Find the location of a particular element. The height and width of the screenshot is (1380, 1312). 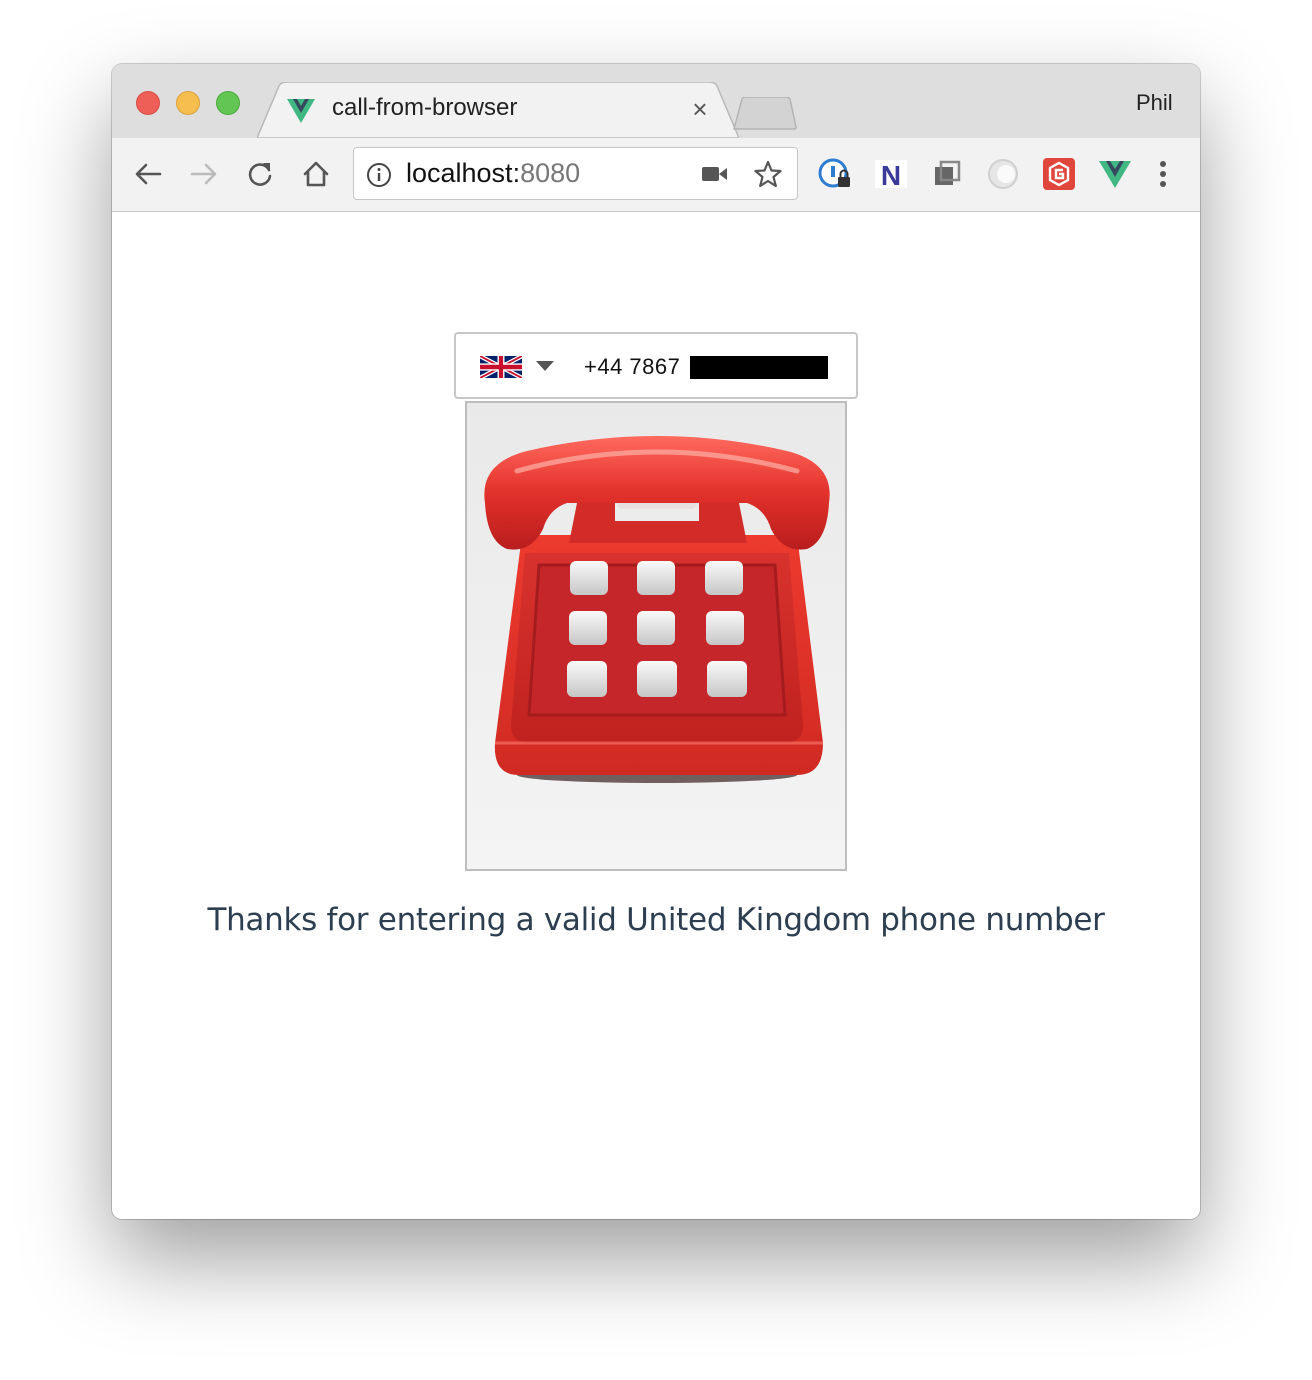

redacted-digits is located at coordinates (759, 367).